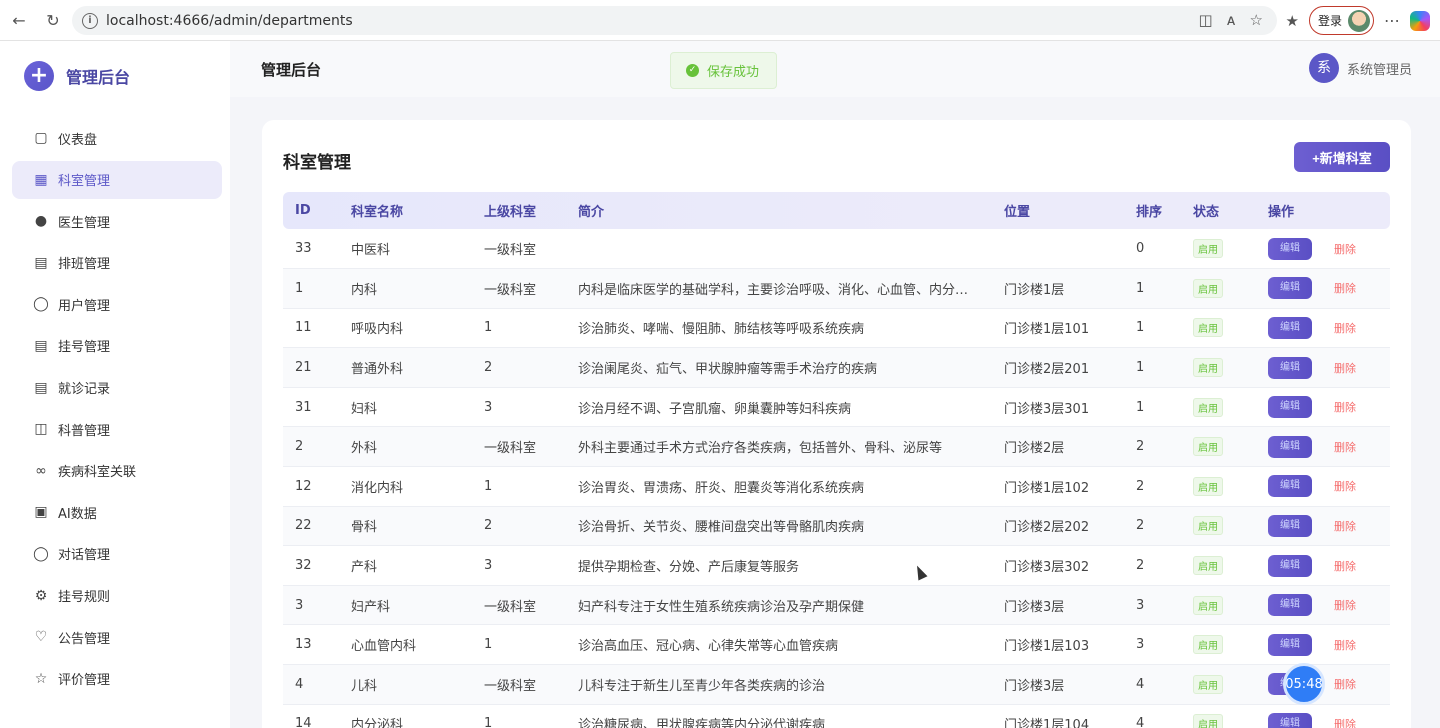 This screenshot has width=1440, height=728. What do you see at coordinates (117, 263) in the screenshot?
I see `sidebar-item-3: ▤ 排班管理` at bounding box center [117, 263].